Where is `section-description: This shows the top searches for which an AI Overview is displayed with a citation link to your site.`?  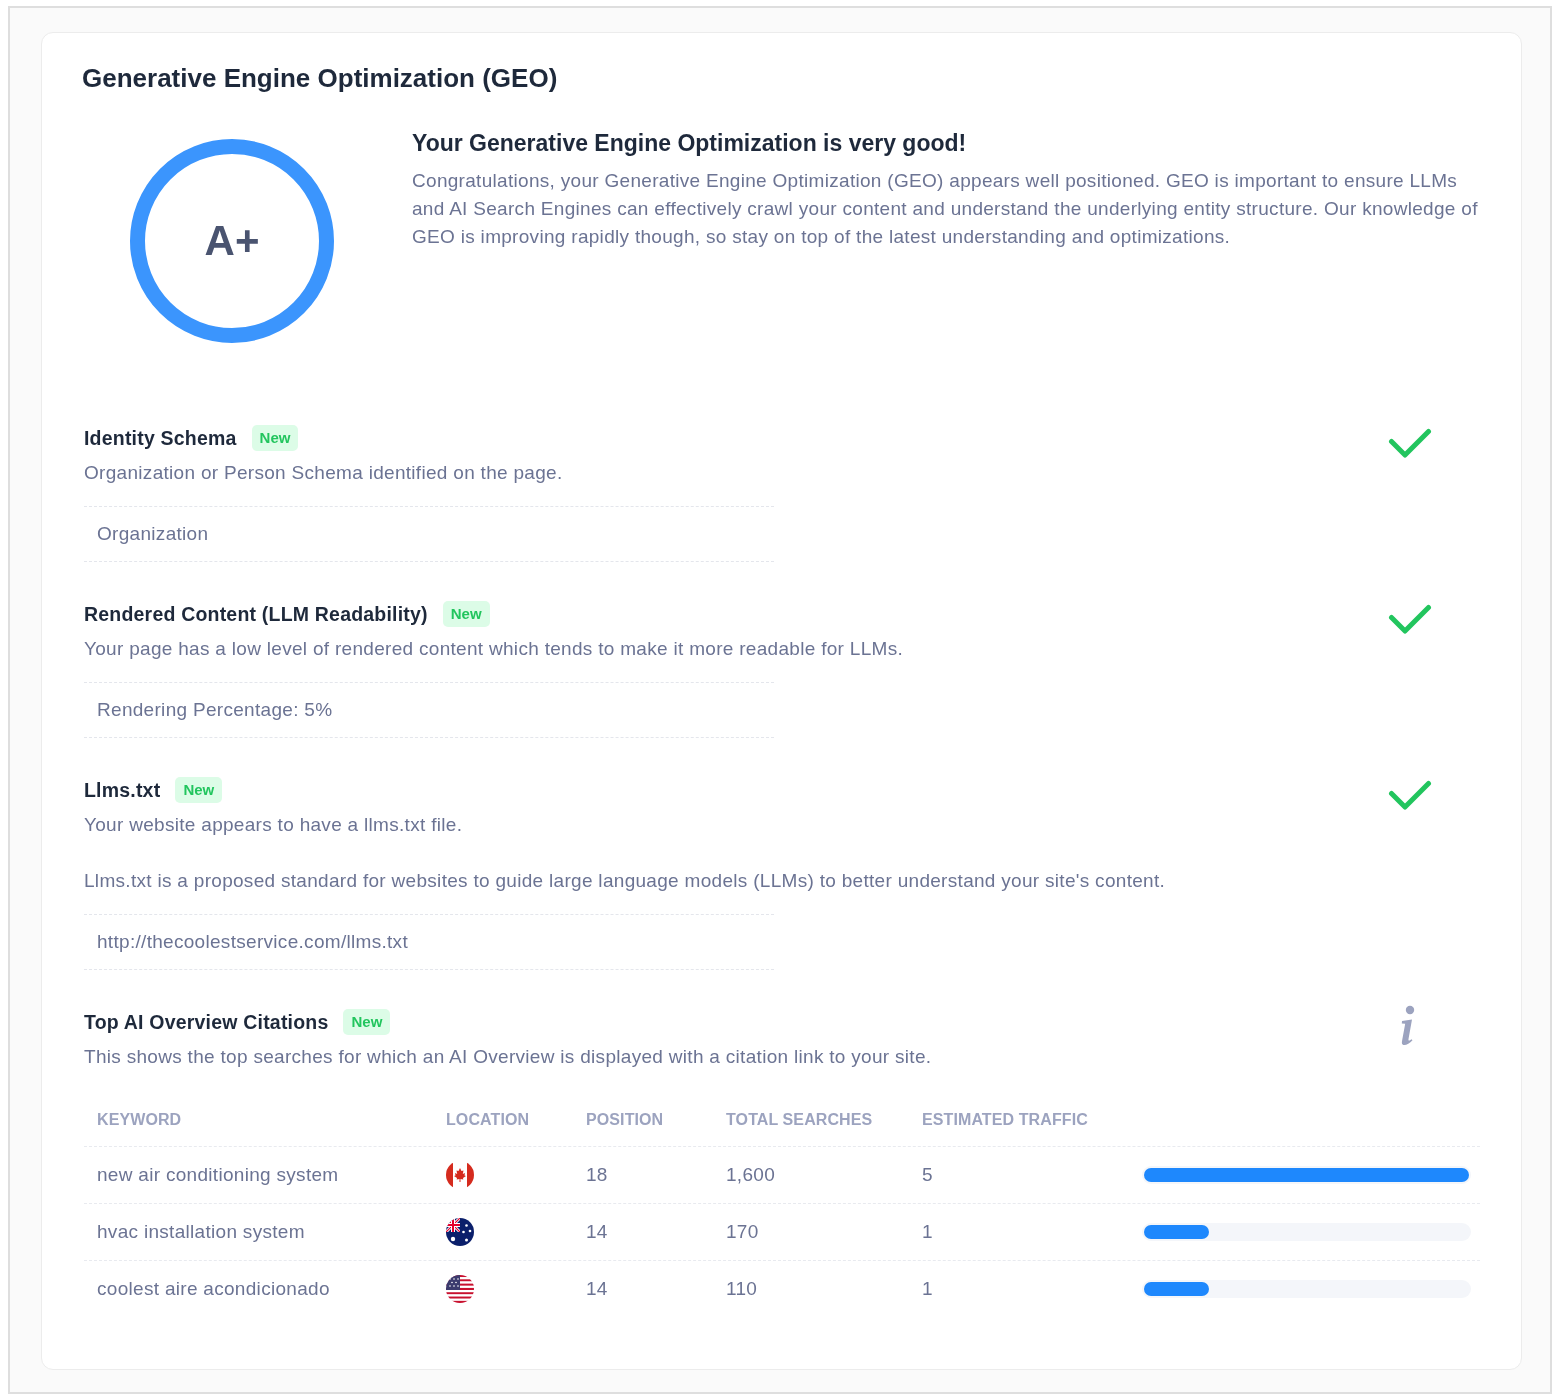 section-description: This shows the top searches for which an AI Overview is displayed with a citation link to your site. is located at coordinates (508, 1057).